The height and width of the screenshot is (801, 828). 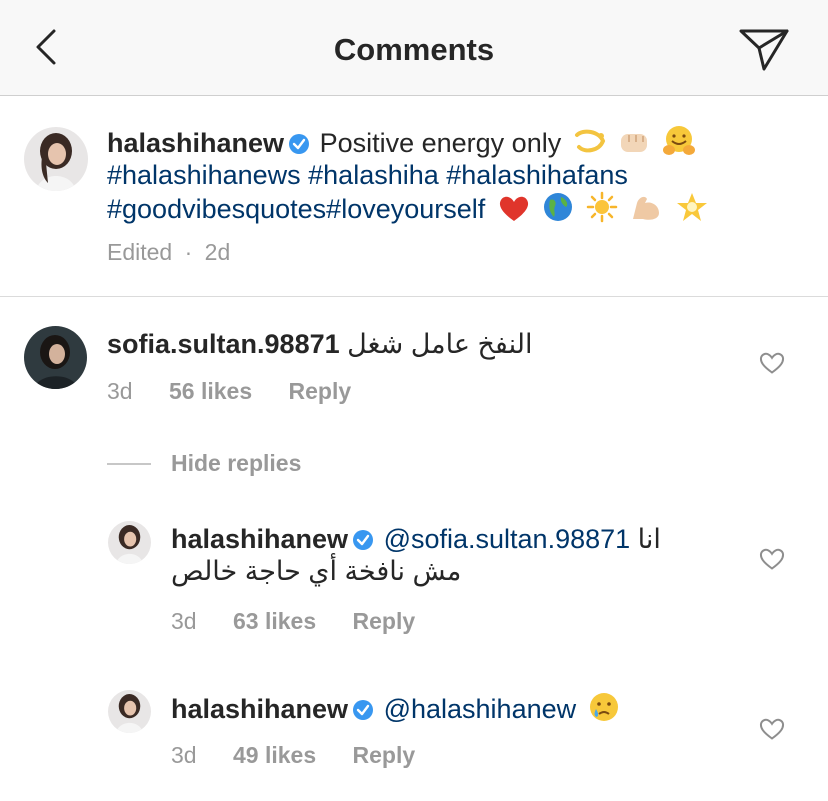 What do you see at coordinates (764, 49) in the screenshot?
I see `send-paper-plane-icon` at bounding box center [764, 49].